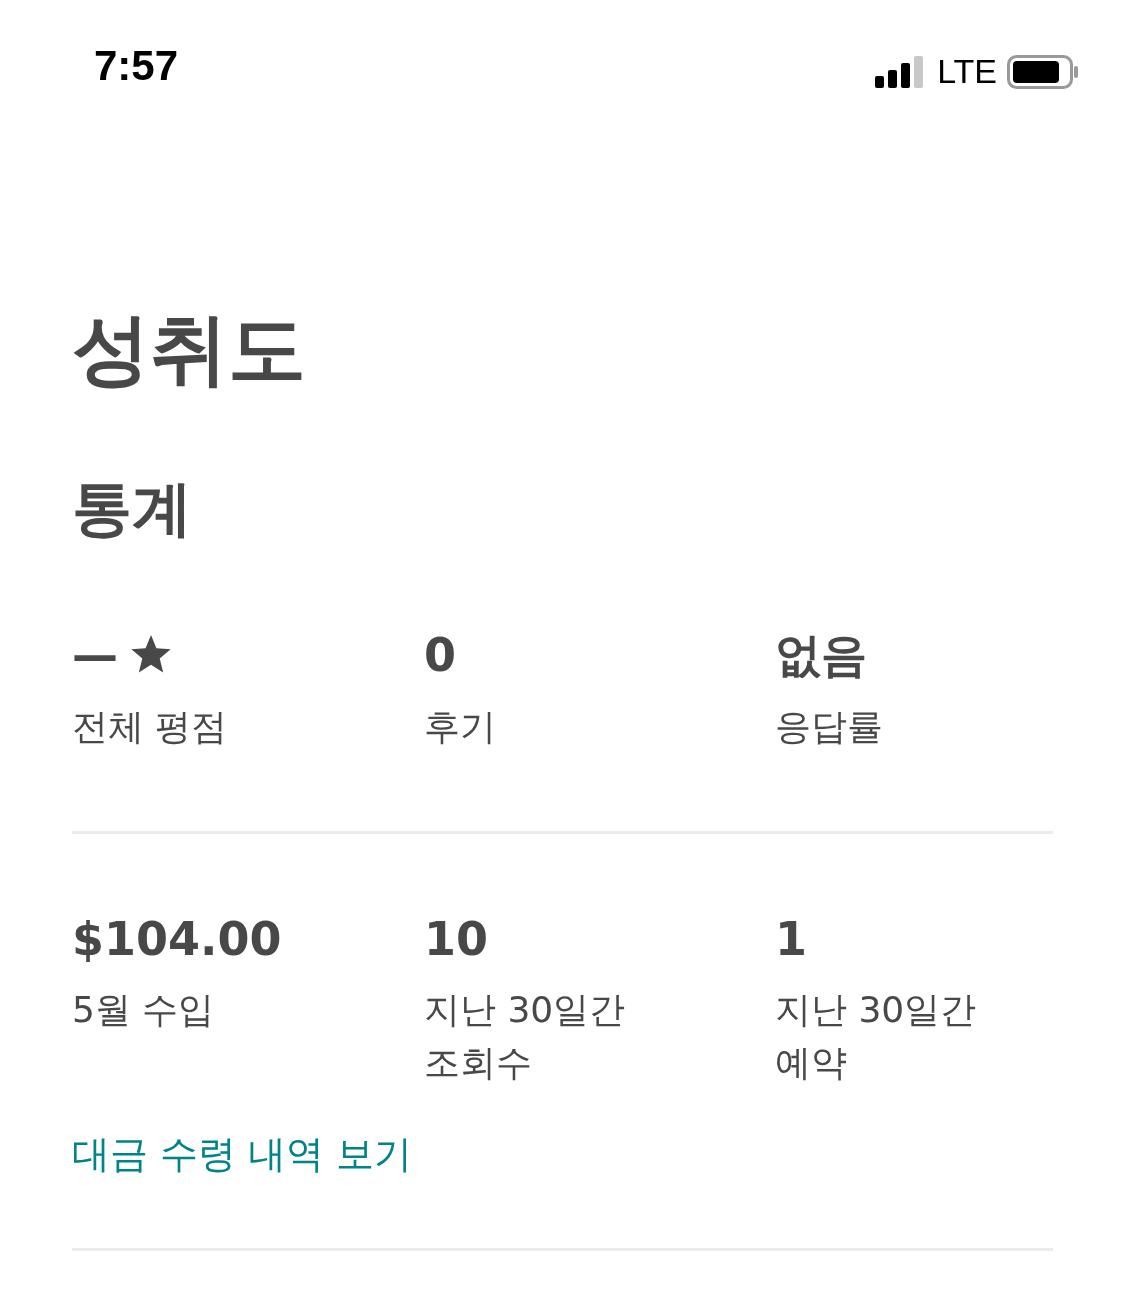  Describe the element at coordinates (791, 939) in the screenshot. I see `stat-value: 1` at that location.